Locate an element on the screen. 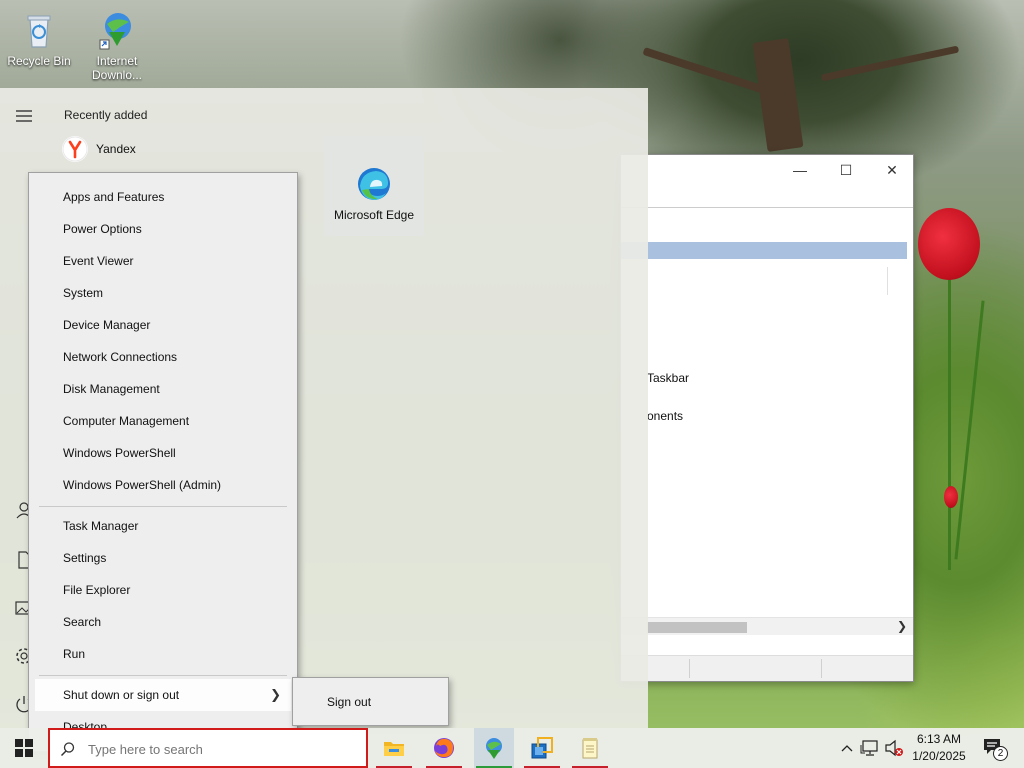 The height and width of the screenshot is (768, 1024). desktop-icon-recycle-bin: Recycle Bin is located at coordinates (39, 39).